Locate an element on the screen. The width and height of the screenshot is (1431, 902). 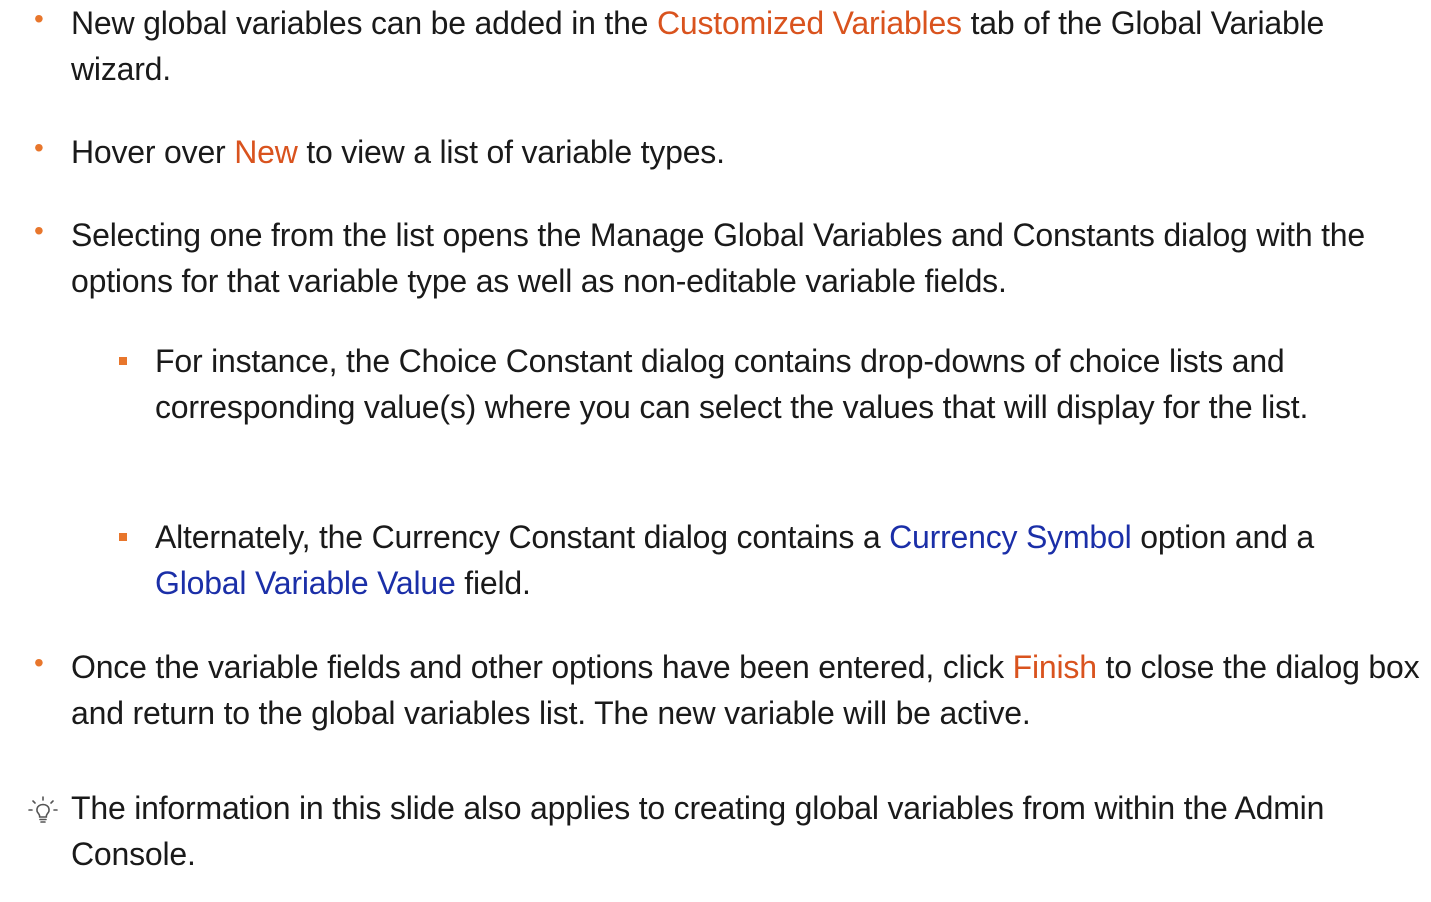
customized-variables-highlight: Customized Variables is located at coordinates (809, 23).